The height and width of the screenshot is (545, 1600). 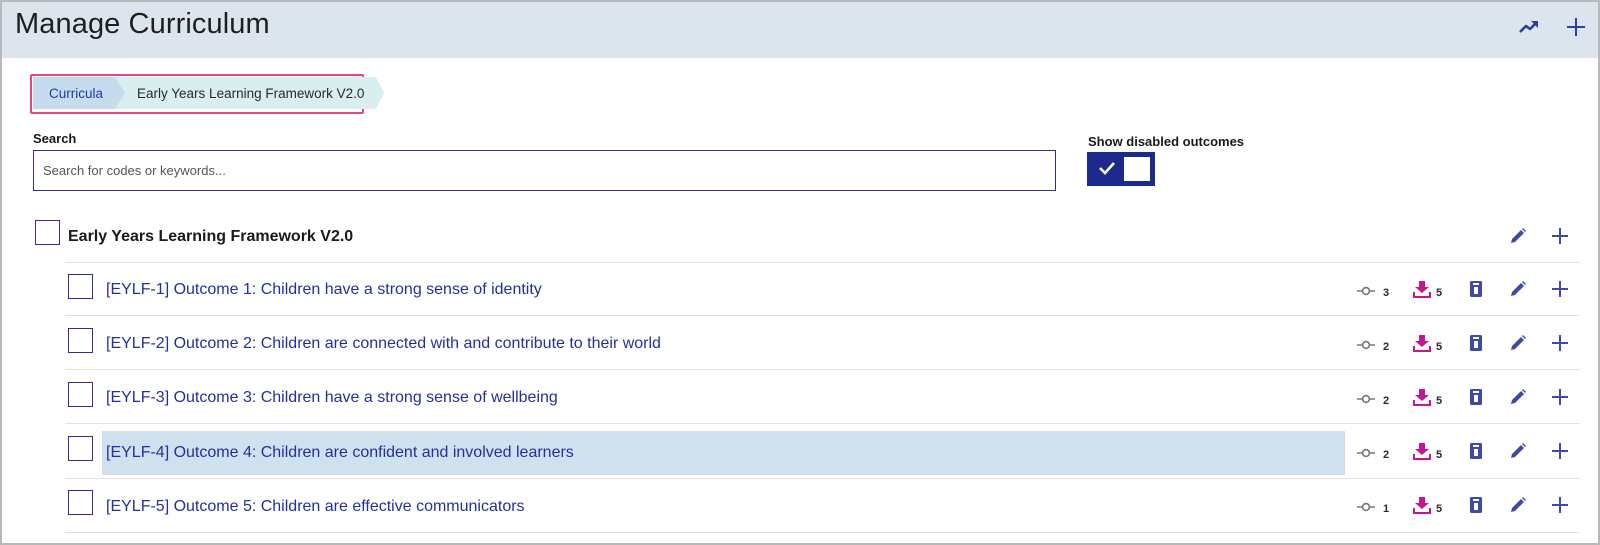 What do you see at coordinates (142, 24) in the screenshot?
I see `page-title: Manage Curriculum` at bounding box center [142, 24].